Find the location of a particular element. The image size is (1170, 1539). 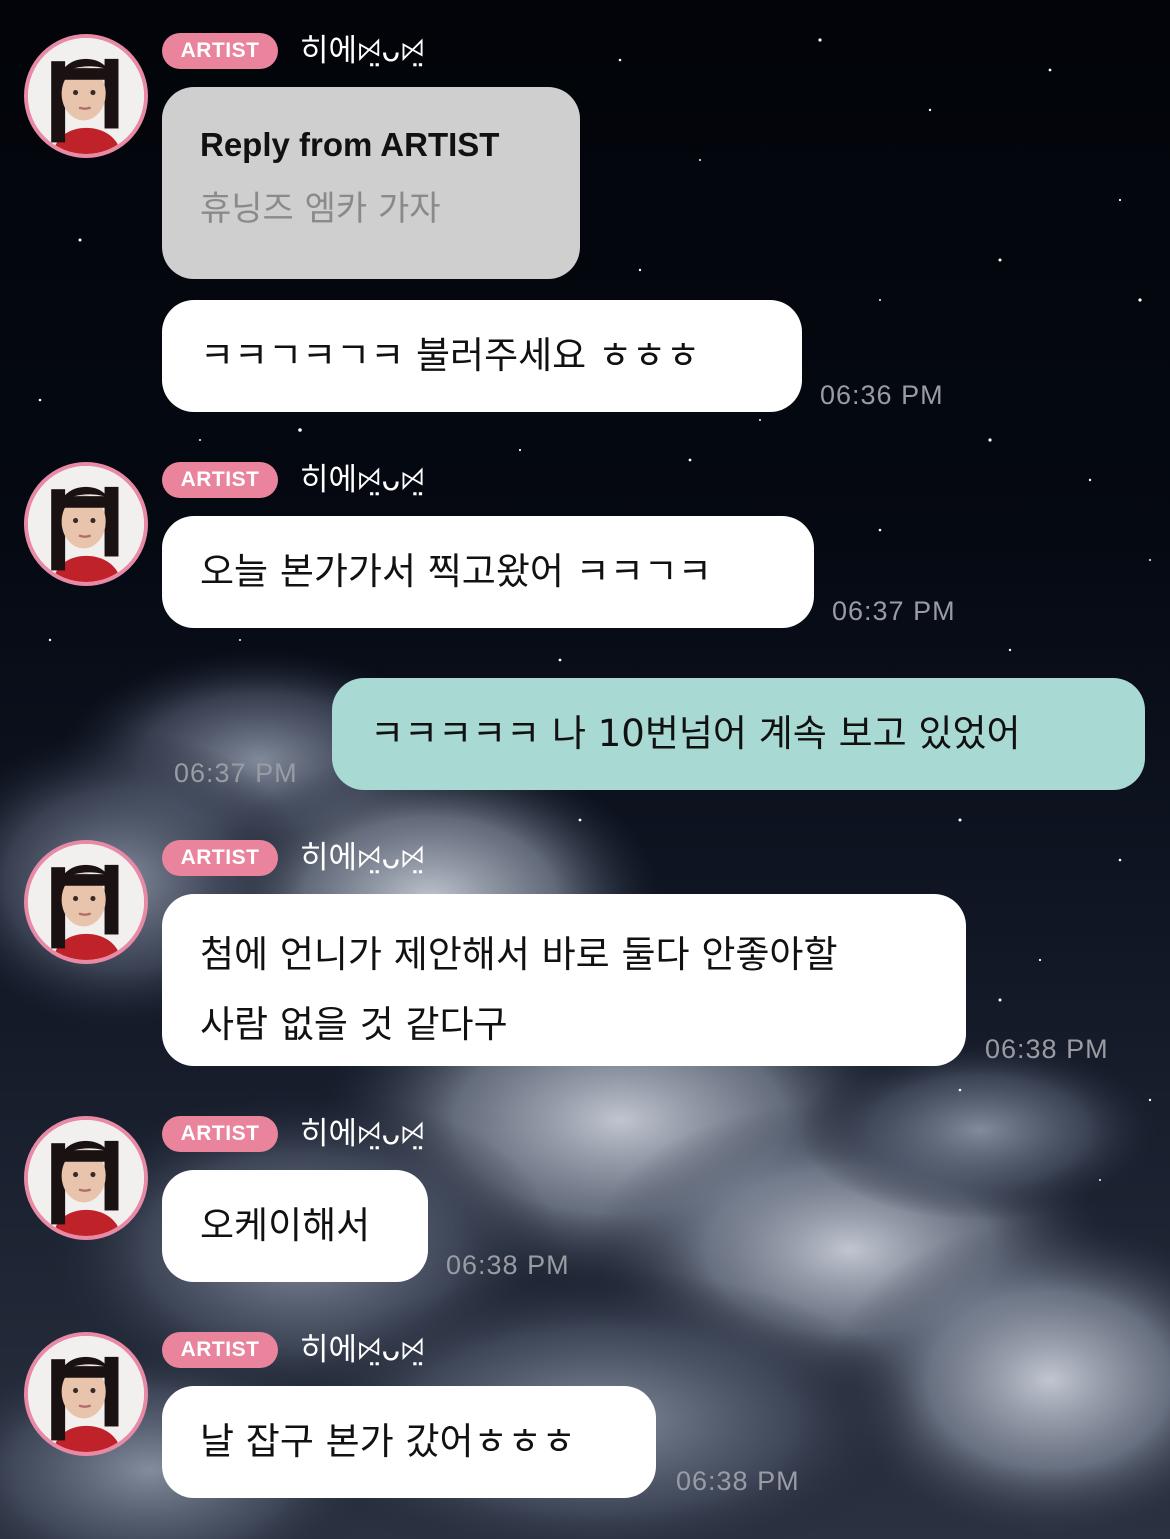

message-bubble: 오케이해서 is located at coordinates (295, 1226).